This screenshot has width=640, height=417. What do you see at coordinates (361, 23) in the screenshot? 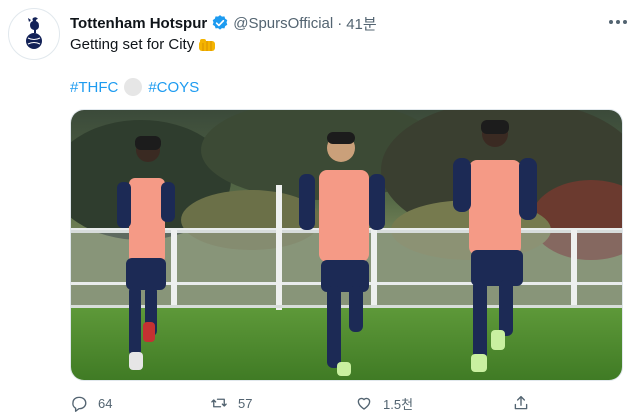
I see `tweet-timestamp: 41분` at bounding box center [361, 23].